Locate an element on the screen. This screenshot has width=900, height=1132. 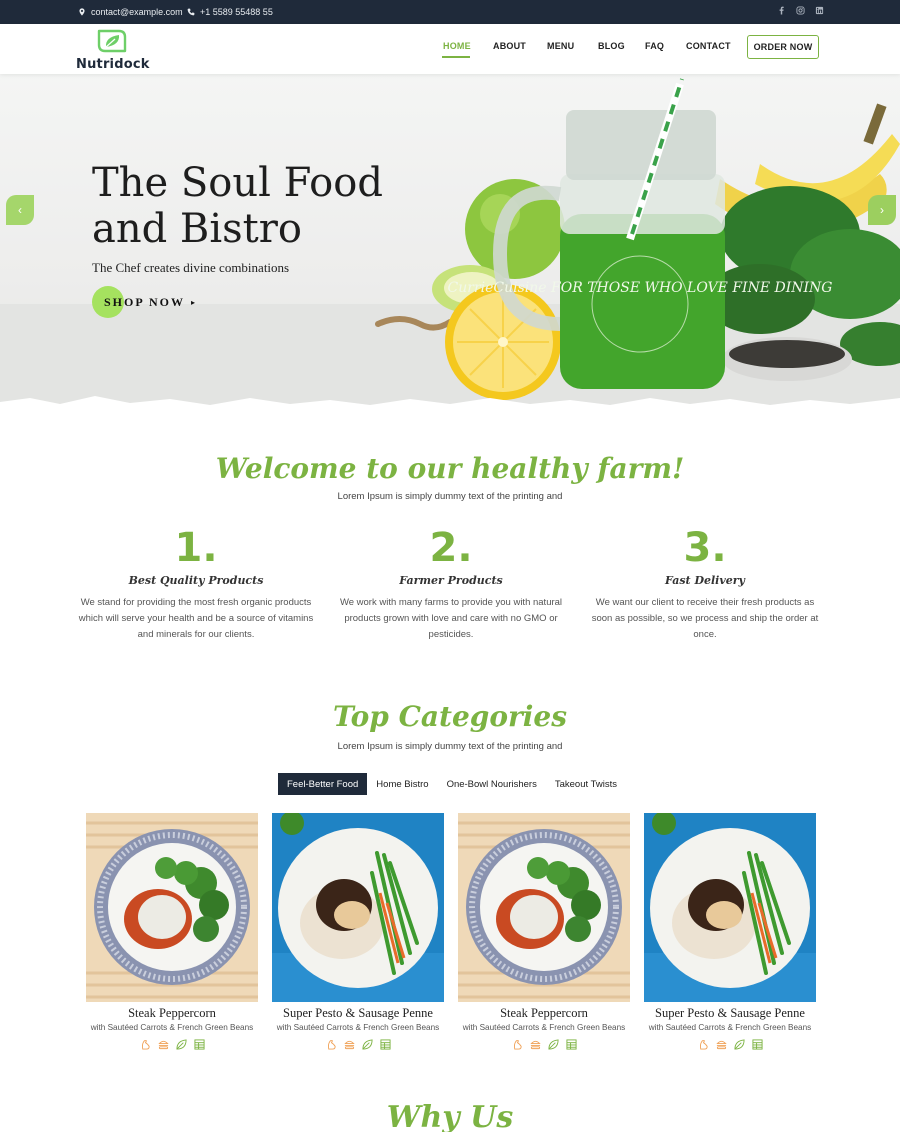
feature-number: 1. is located at coordinates (196, 548).